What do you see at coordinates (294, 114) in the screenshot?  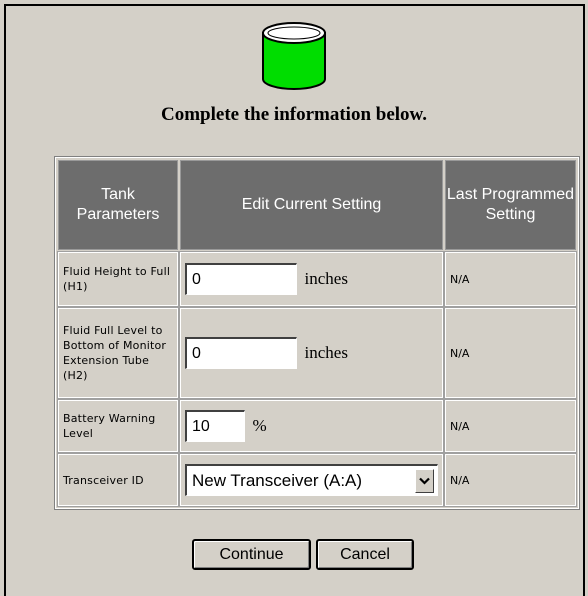 I see `page-heading: Complete the information below.` at bounding box center [294, 114].